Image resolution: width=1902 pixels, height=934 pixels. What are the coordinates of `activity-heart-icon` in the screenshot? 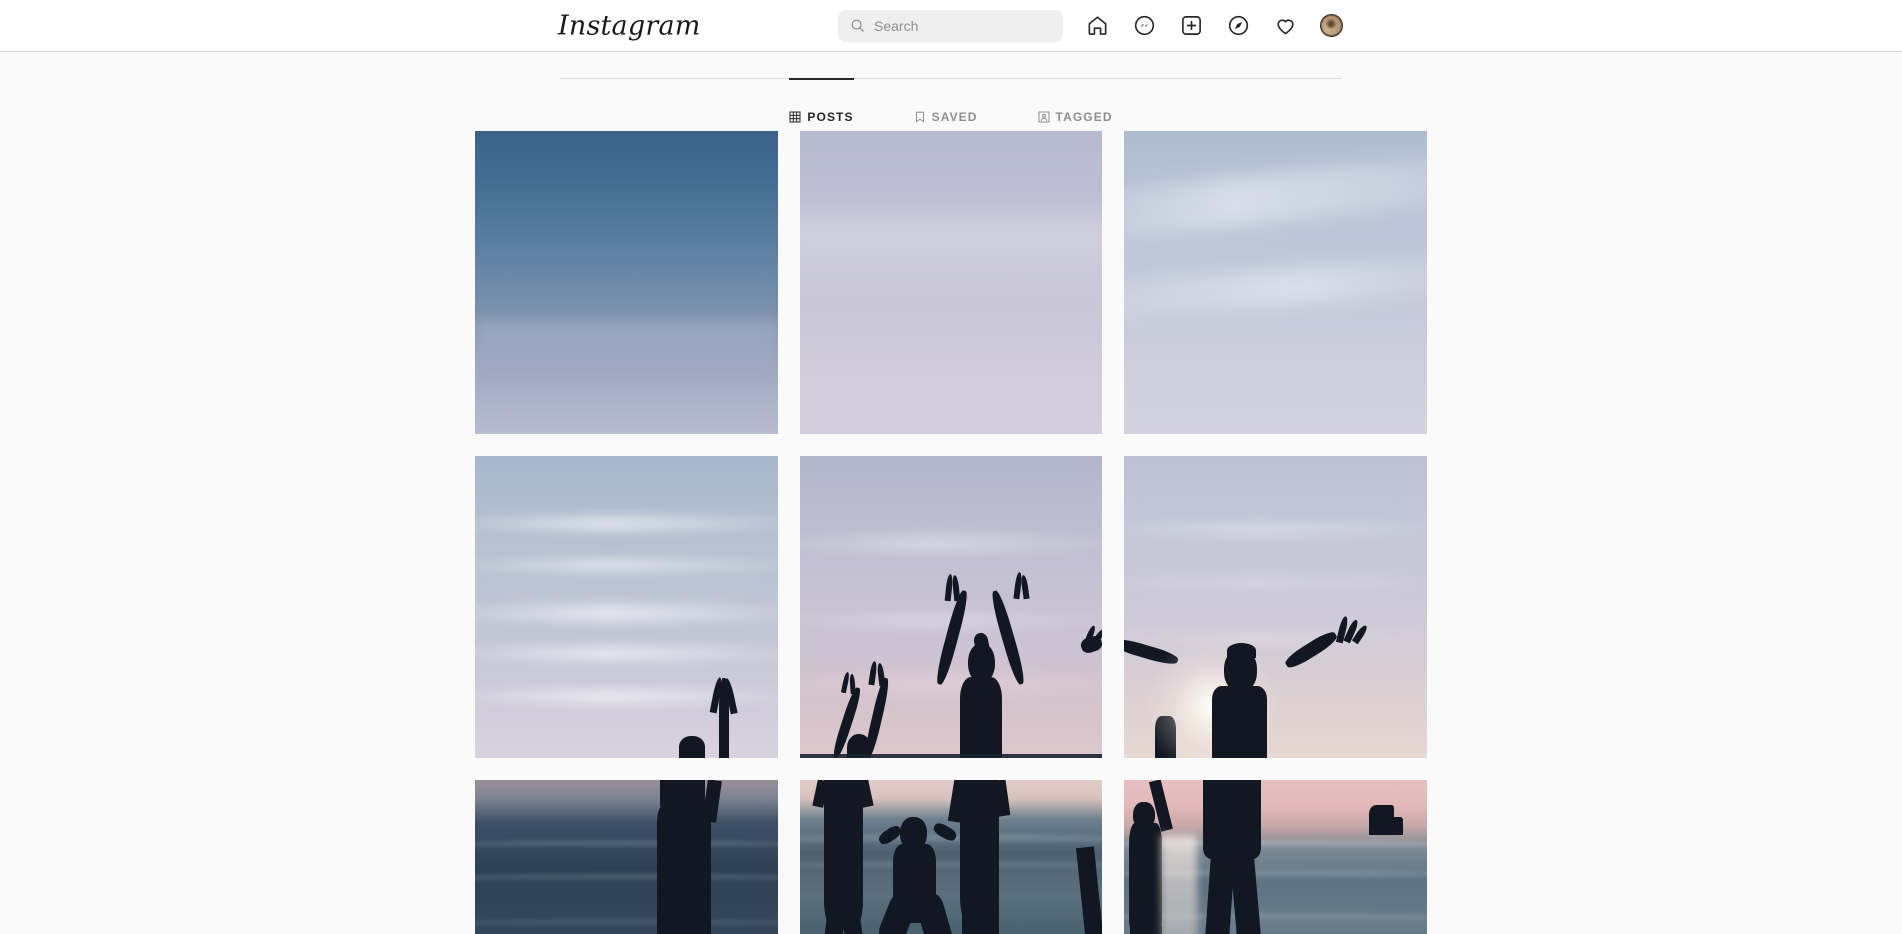 It's located at (1285, 26).